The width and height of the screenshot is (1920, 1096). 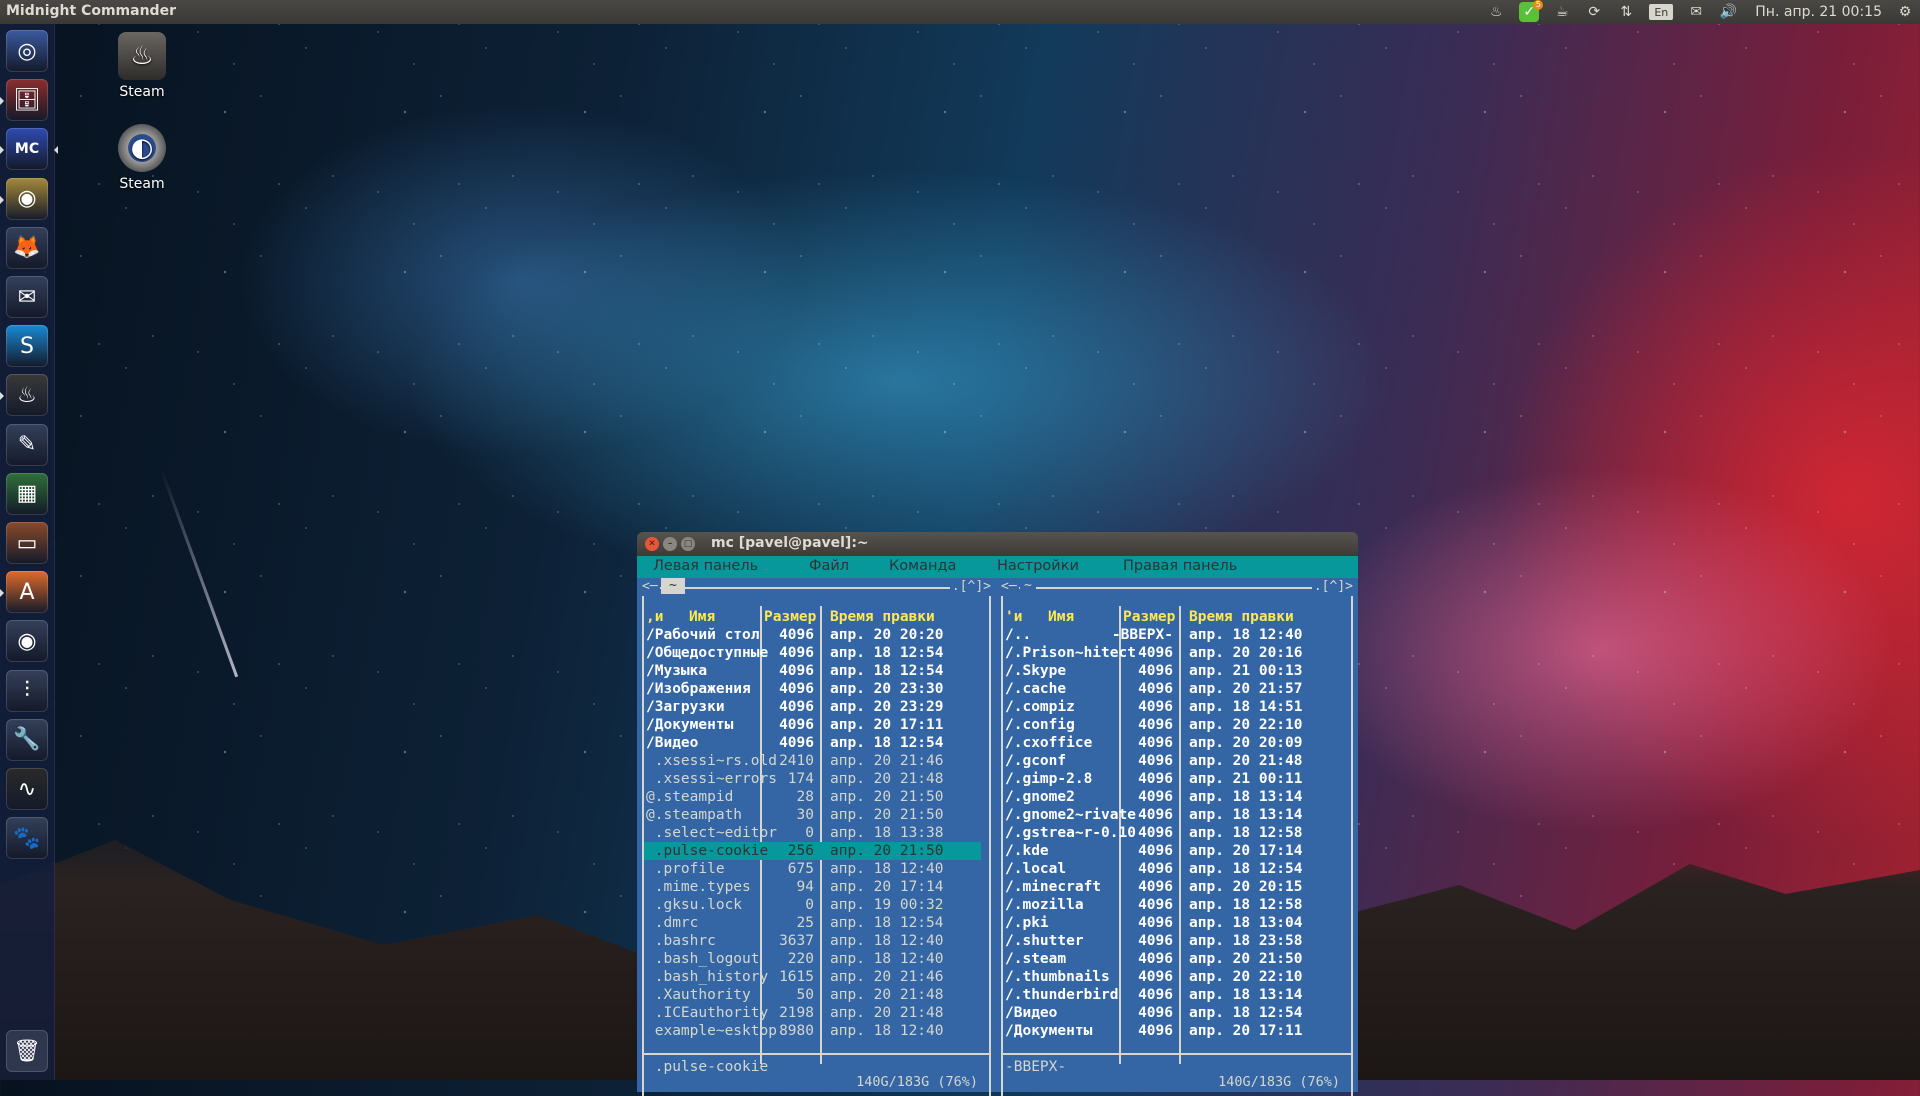 I want to click on launcher-files: 🗄, so click(x=24, y=100).